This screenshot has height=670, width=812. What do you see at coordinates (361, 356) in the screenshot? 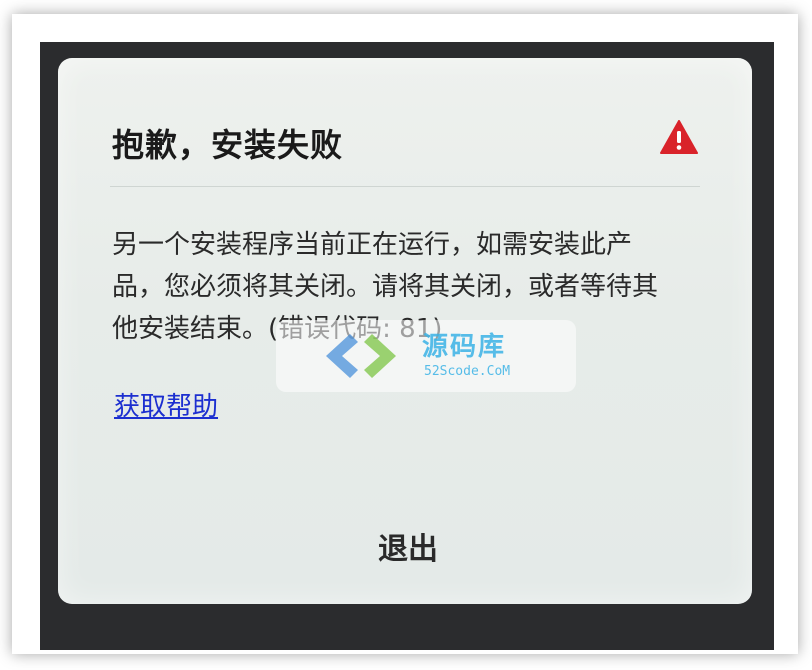
I see `watermark-logo-icon` at bounding box center [361, 356].